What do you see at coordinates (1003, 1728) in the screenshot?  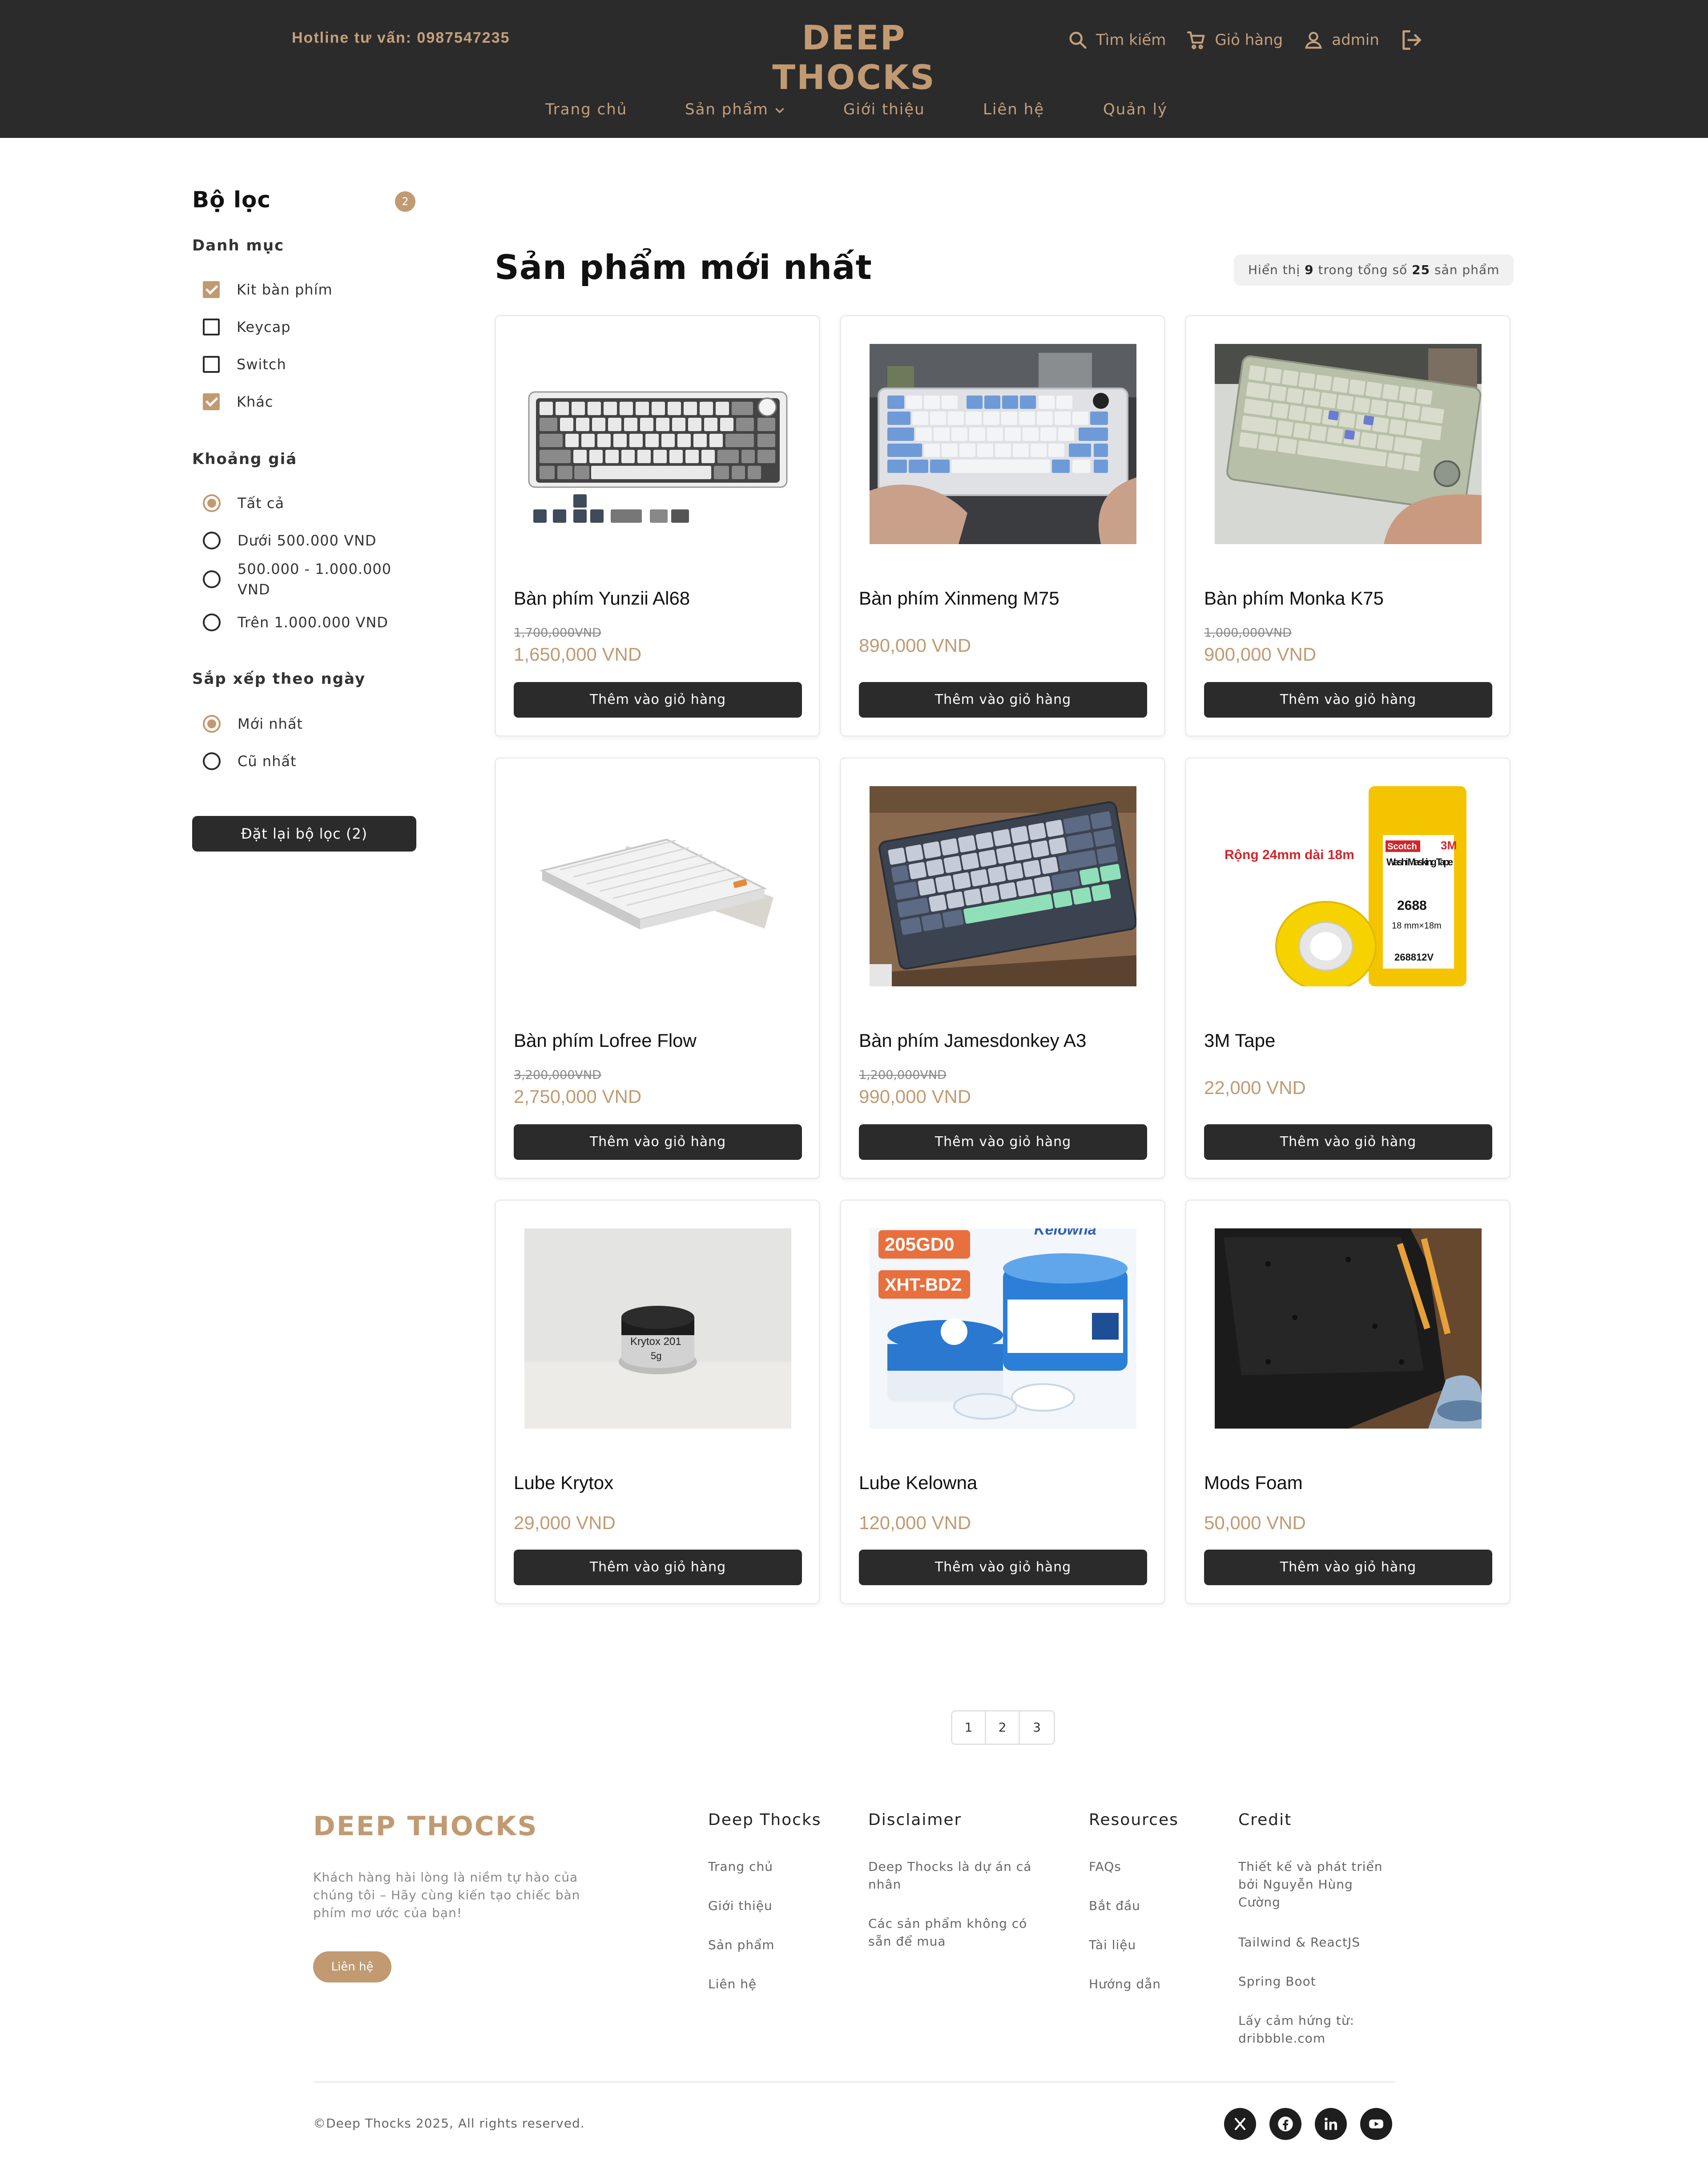 I see `page-2: 2` at bounding box center [1003, 1728].